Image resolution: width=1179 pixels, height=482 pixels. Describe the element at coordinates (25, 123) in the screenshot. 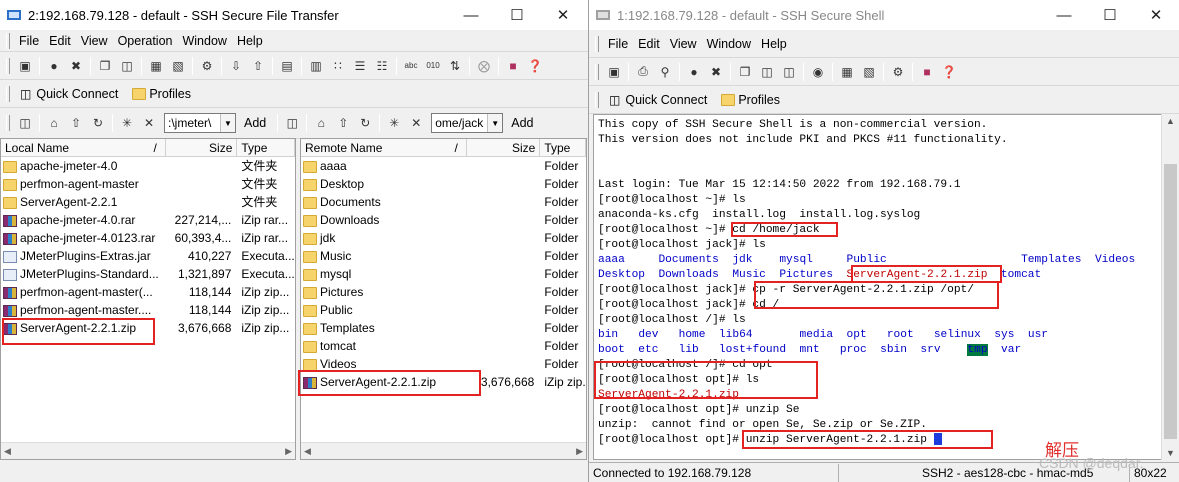

I see `local-parent-folder-icon: ◫` at that location.